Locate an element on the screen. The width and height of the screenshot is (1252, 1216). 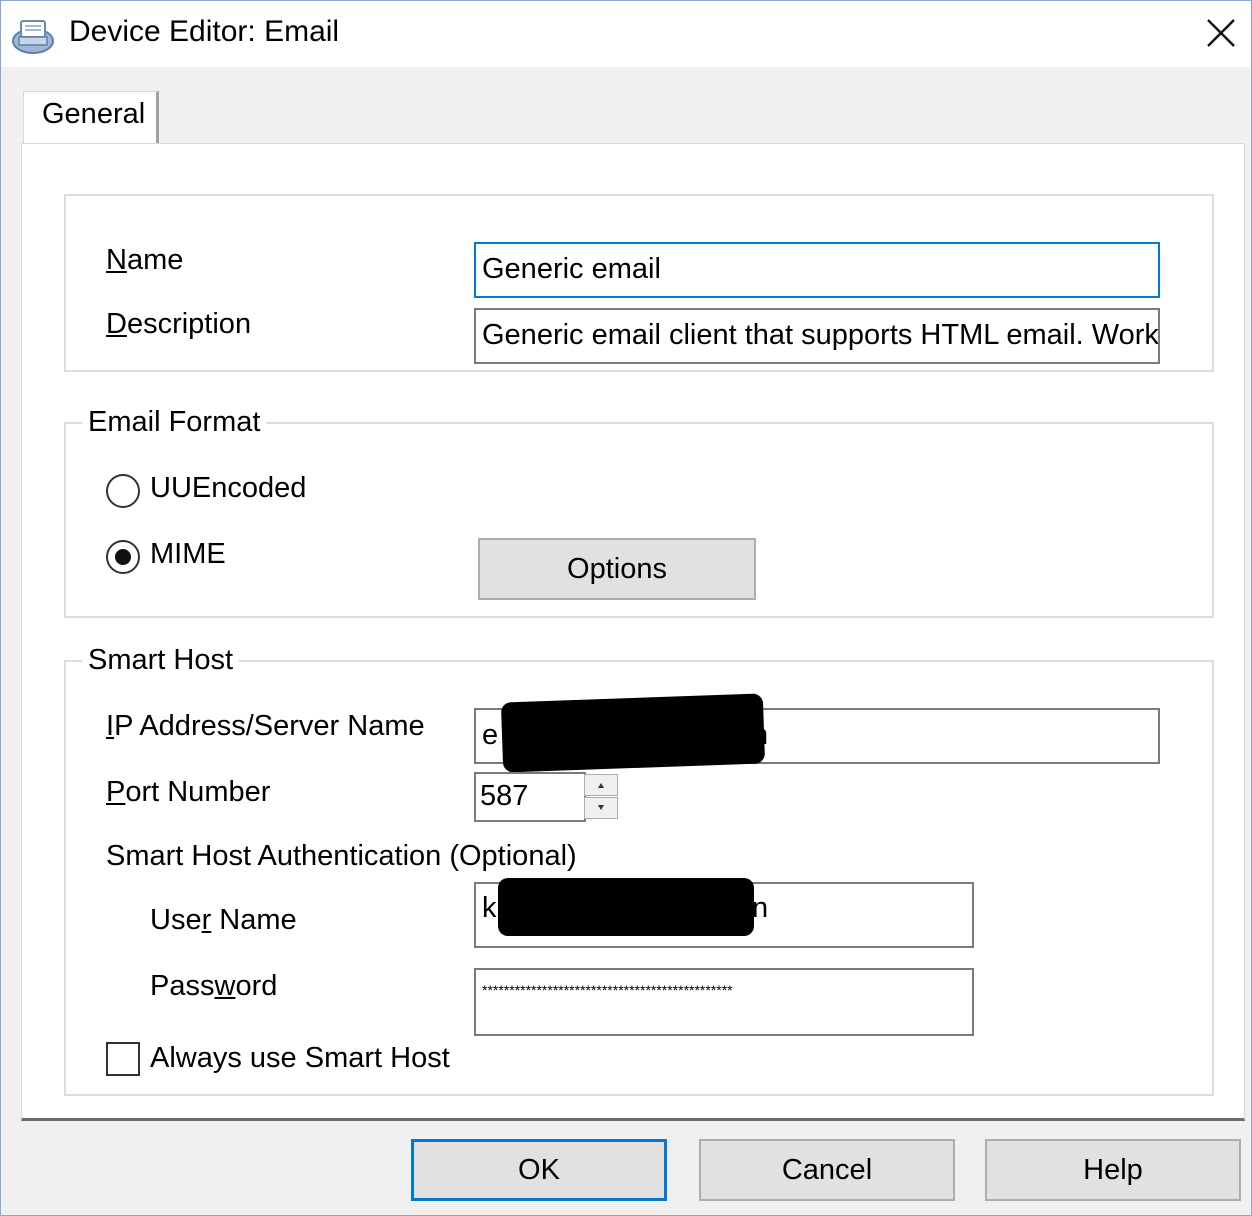
name-input-value: Generic email is located at coordinates (571, 269).